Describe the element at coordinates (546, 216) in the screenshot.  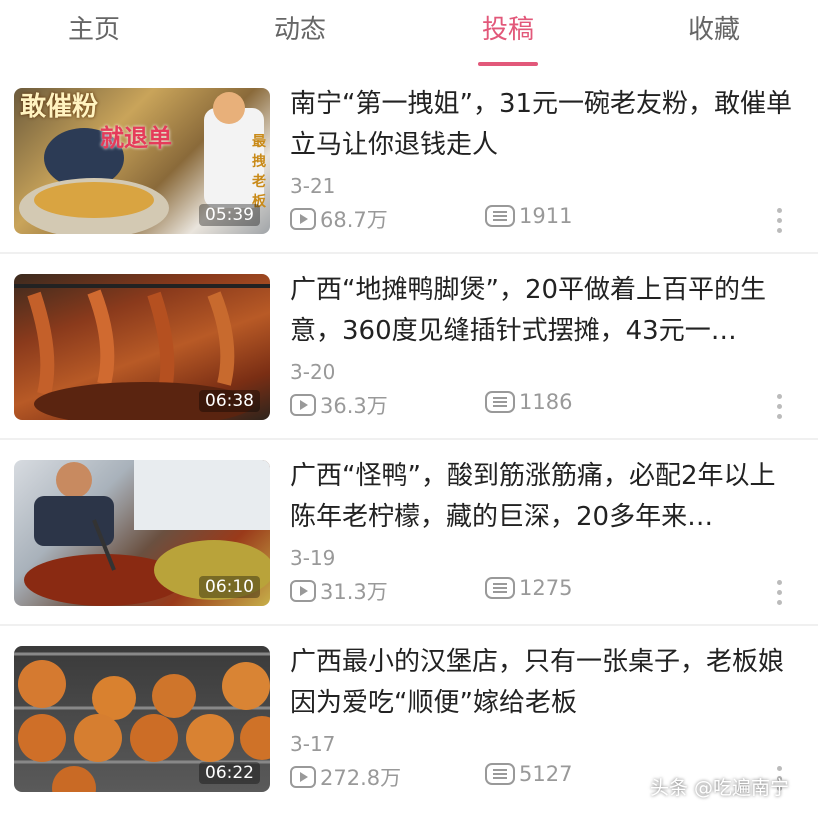
I see `comment-count-text: 1911` at that location.